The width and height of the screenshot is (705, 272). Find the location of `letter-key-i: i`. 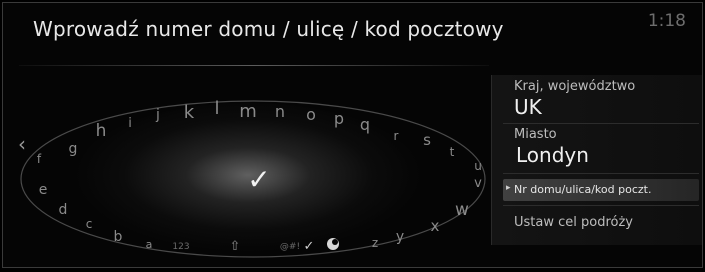

letter-key-i: i is located at coordinates (130, 123).